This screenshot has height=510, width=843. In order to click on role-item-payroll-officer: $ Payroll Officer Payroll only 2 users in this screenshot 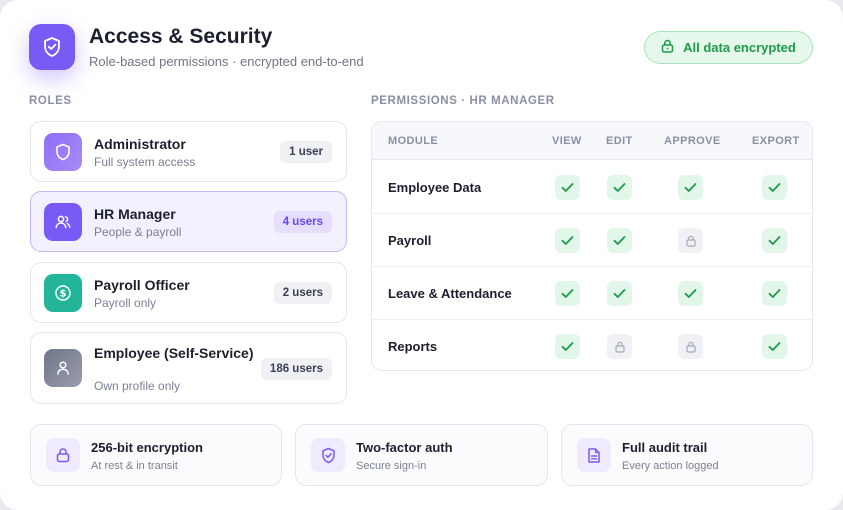, I will do `click(188, 292)`.